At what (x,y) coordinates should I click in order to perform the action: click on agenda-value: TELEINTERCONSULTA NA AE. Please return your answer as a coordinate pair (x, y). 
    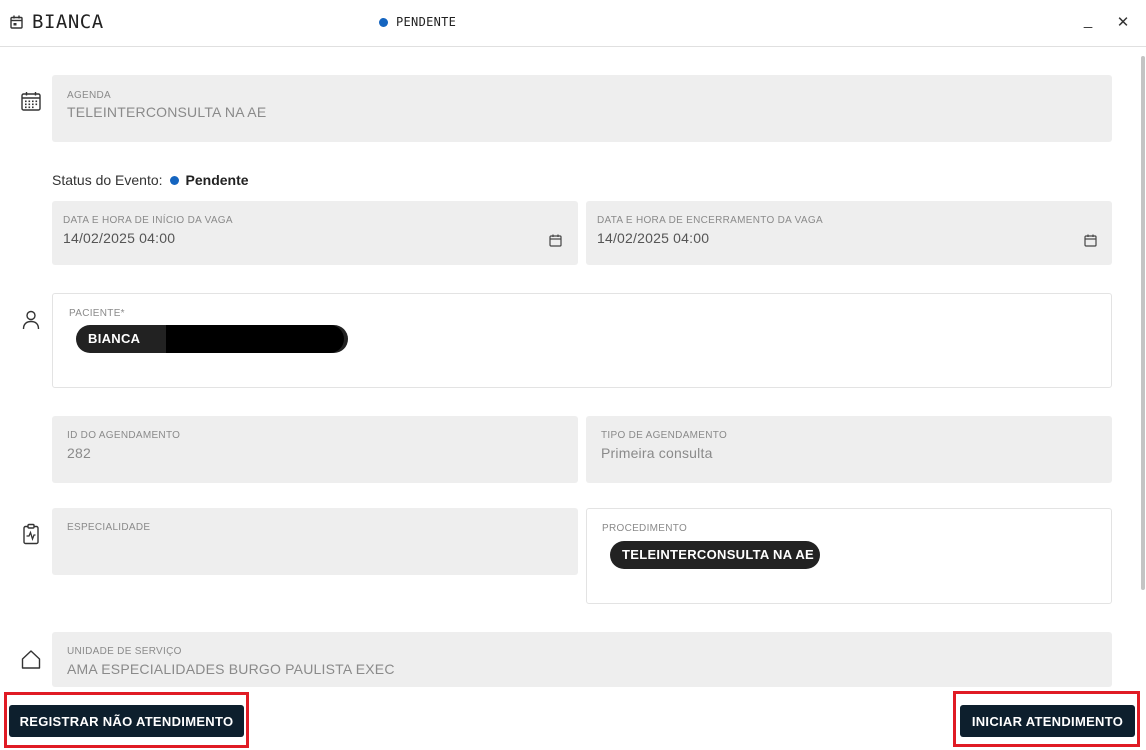
    Looking at the image, I should click on (167, 112).